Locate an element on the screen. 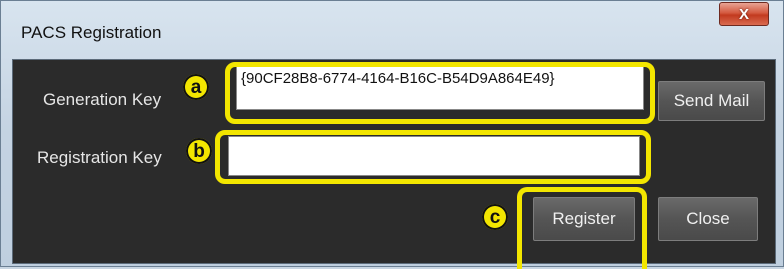 This screenshot has height=269, width=784. annotation-marker-c: c is located at coordinates (495, 217).